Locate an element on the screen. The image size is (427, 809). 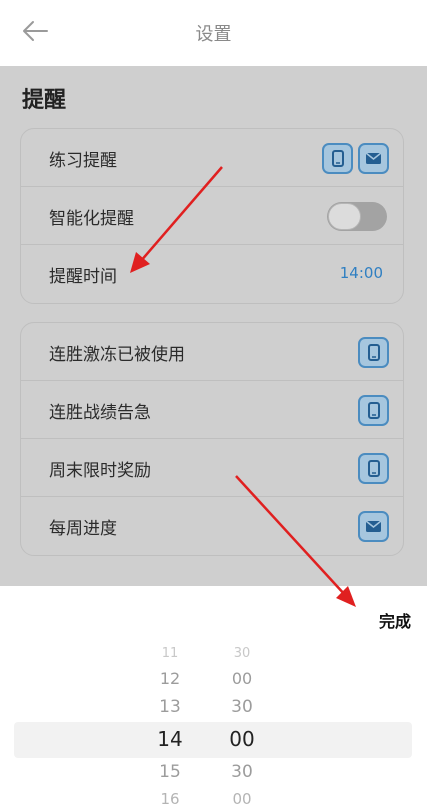
hour-cell: 13 is located at coordinates (170, 707).